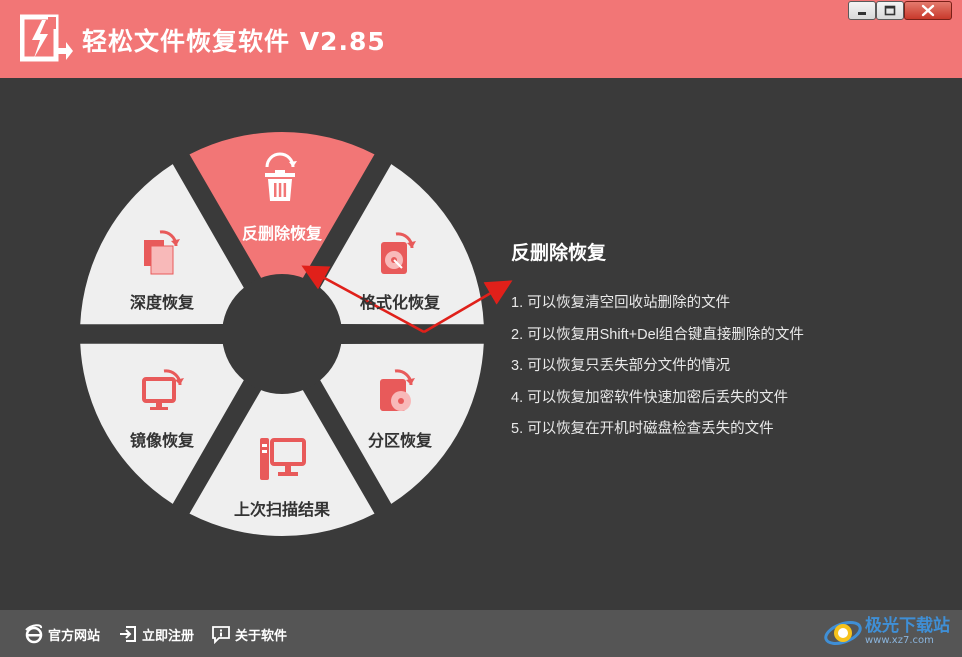 The width and height of the screenshot is (962, 657). Describe the element at coordinates (621, 366) in the screenshot. I see `info-item: 3. 可以恢复只丢失部分文件的情况` at that location.